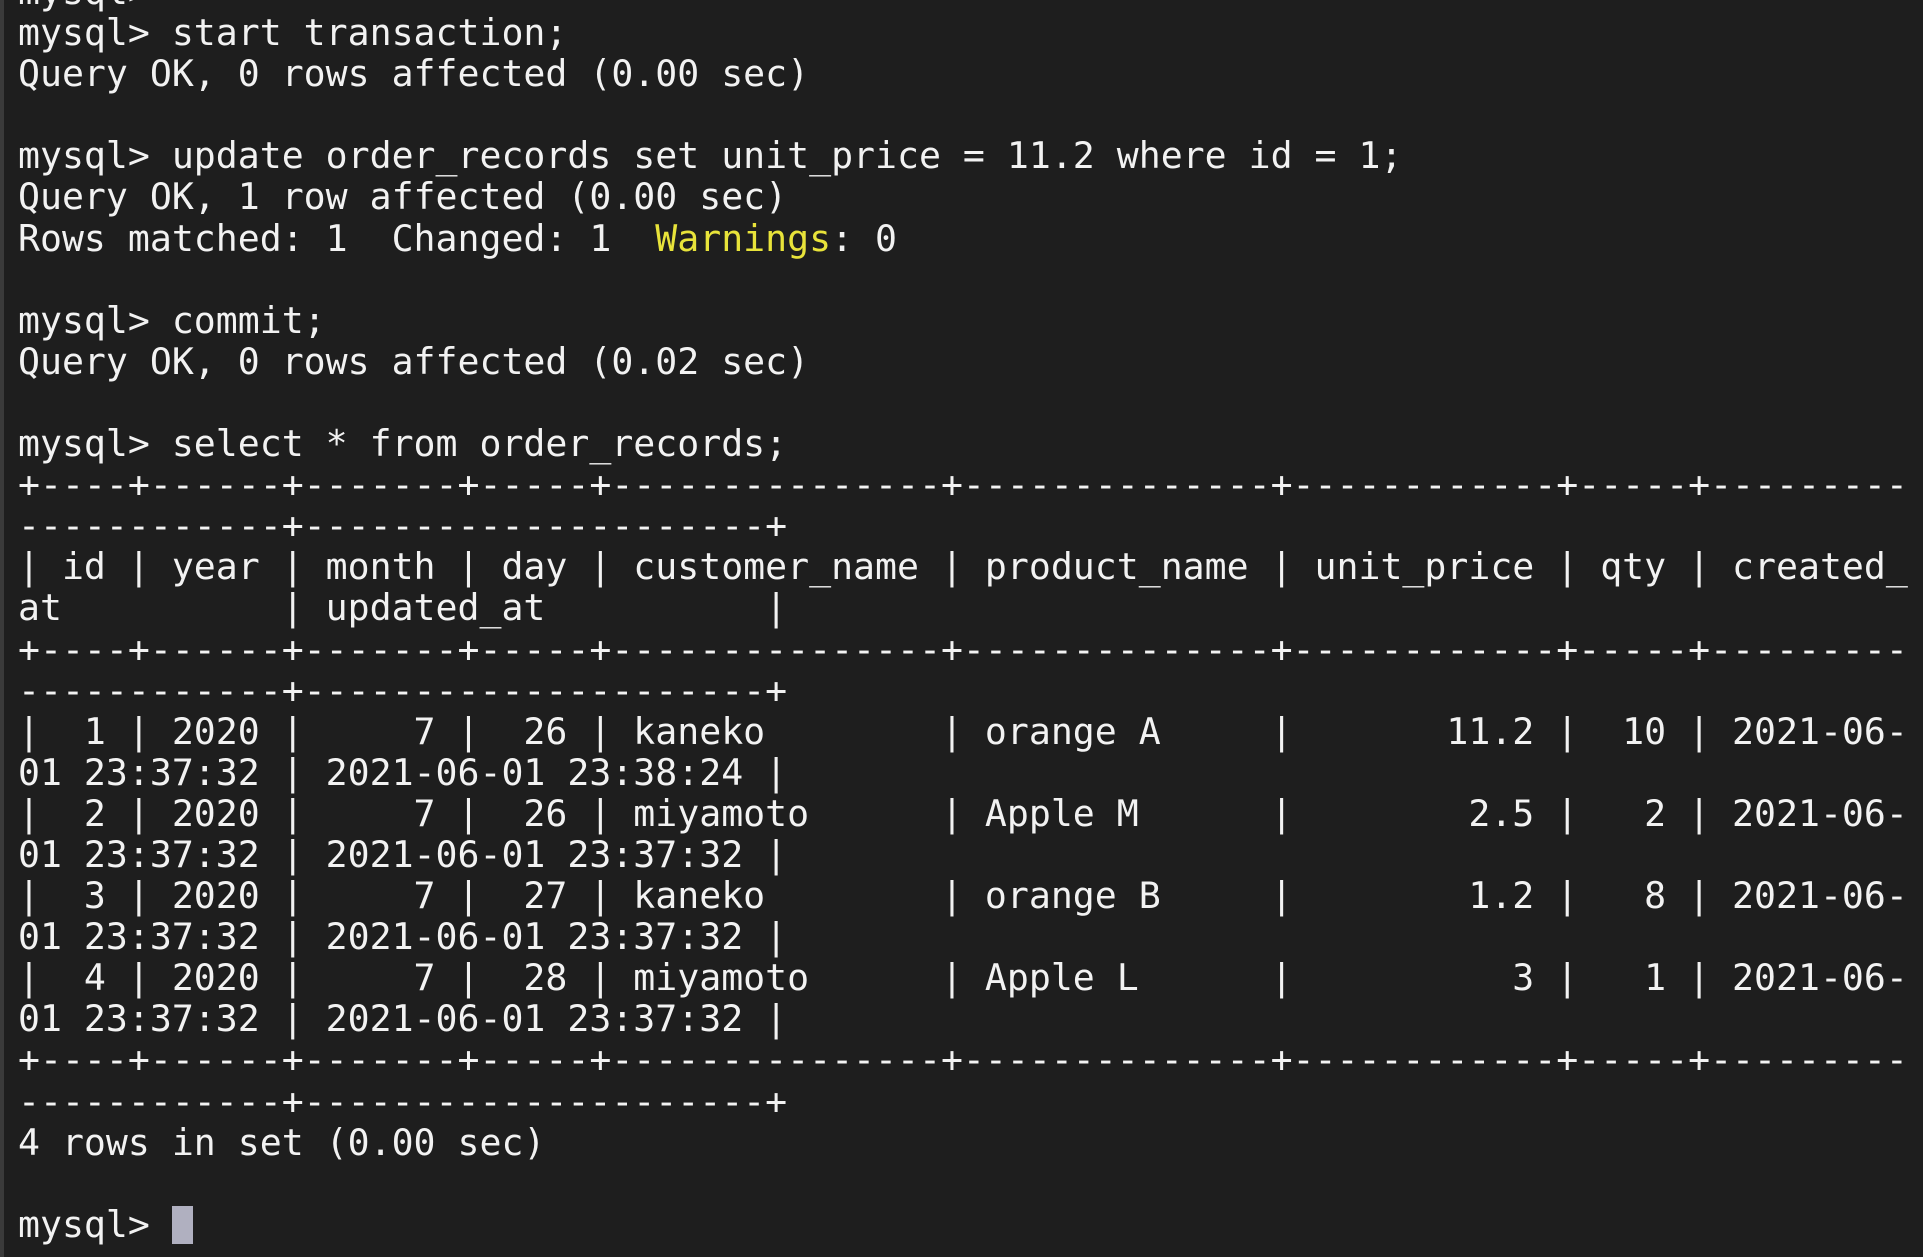 This screenshot has width=1923, height=1257. Describe the element at coordinates (293, 33) in the screenshot. I see `command-line: mysql> start transaction;` at that location.